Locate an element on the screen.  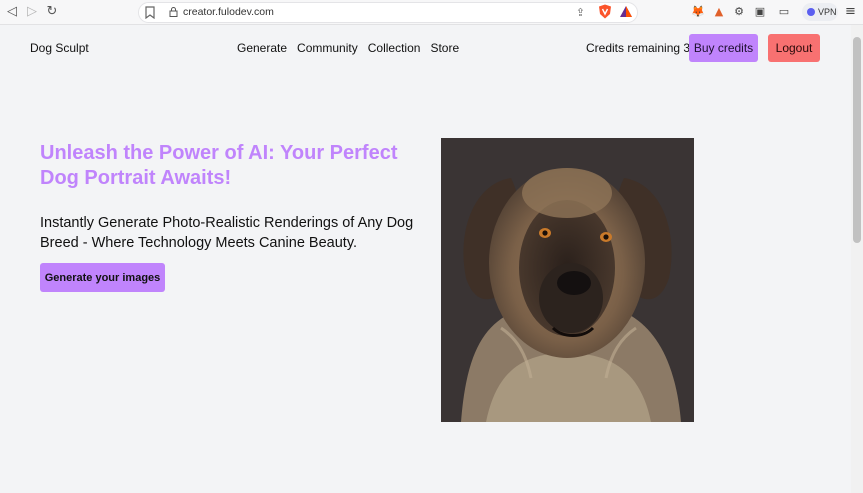
brave-shield-icon is located at coordinates (605, 11).